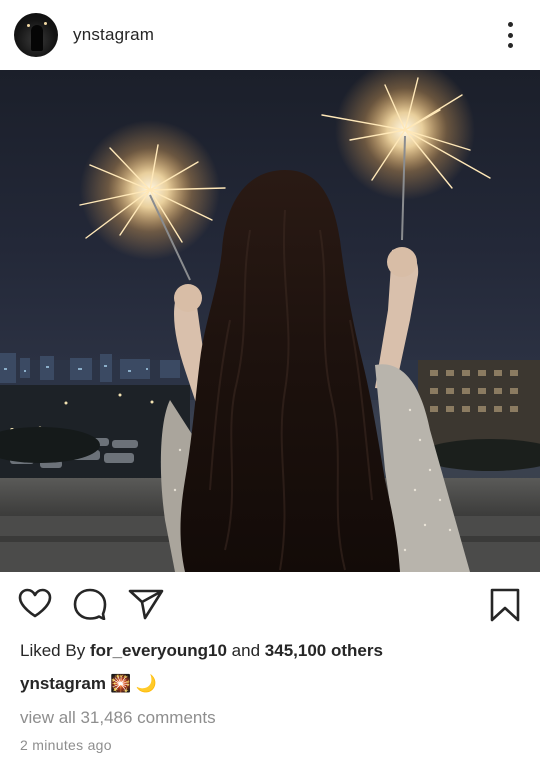 The width and height of the screenshot is (540, 759). What do you see at coordinates (158, 650) in the screenshot?
I see `liked-by-user: for_everyoung10` at bounding box center [158, 650].